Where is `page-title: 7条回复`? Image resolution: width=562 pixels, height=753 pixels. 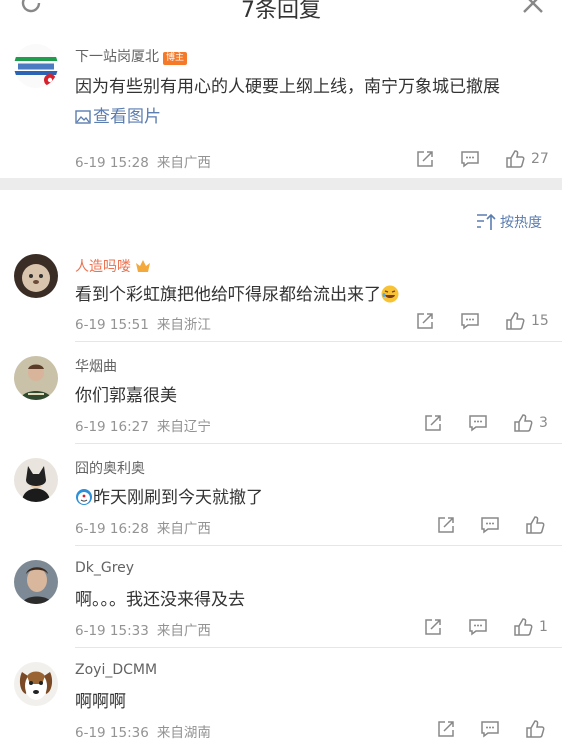 page-title: 7条回复 is located at coordinates (281, 11).